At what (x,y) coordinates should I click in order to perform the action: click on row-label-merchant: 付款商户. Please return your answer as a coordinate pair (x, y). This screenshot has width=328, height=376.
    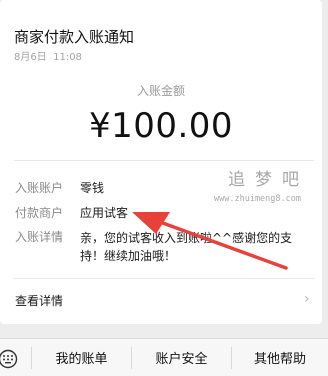
    Looking at the image, I should click on (39, 213).